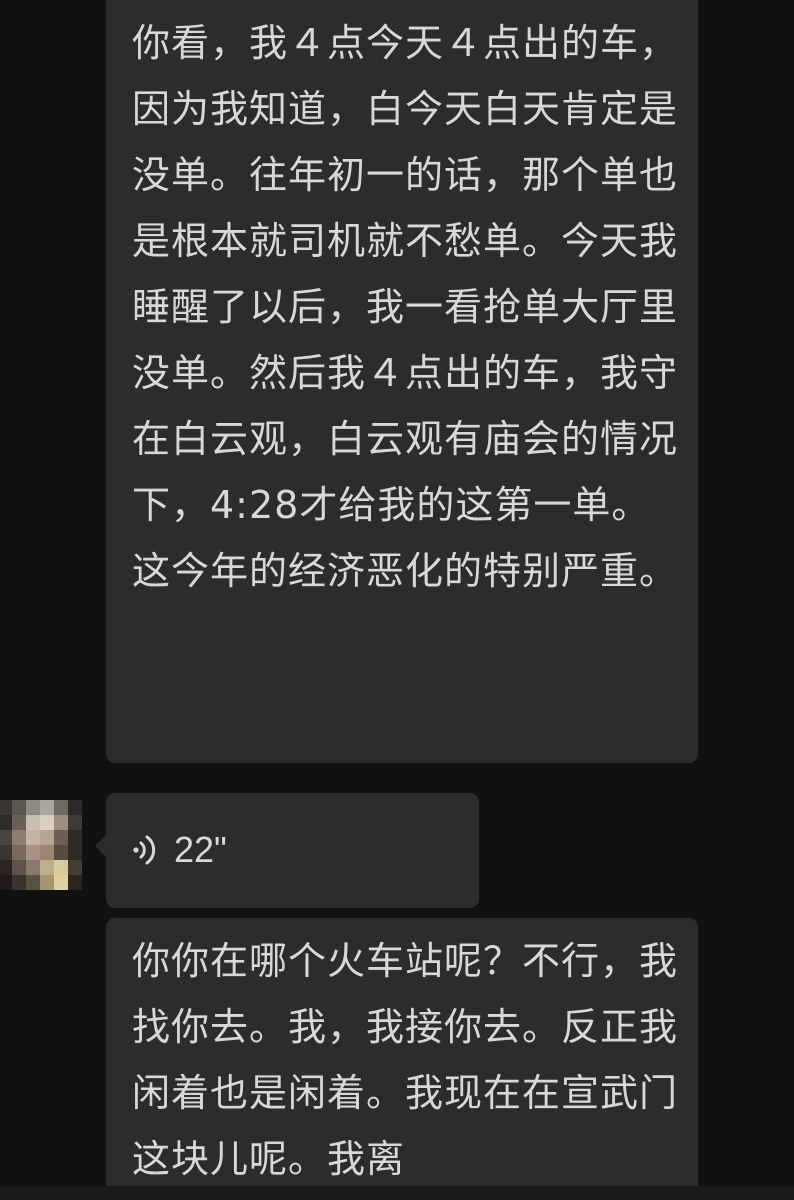 This screenshot has height=1200, width=794. What do you see at coordinates (41, 845) in the screenshot?
I see `avatar` at bounding box center [41, 845].